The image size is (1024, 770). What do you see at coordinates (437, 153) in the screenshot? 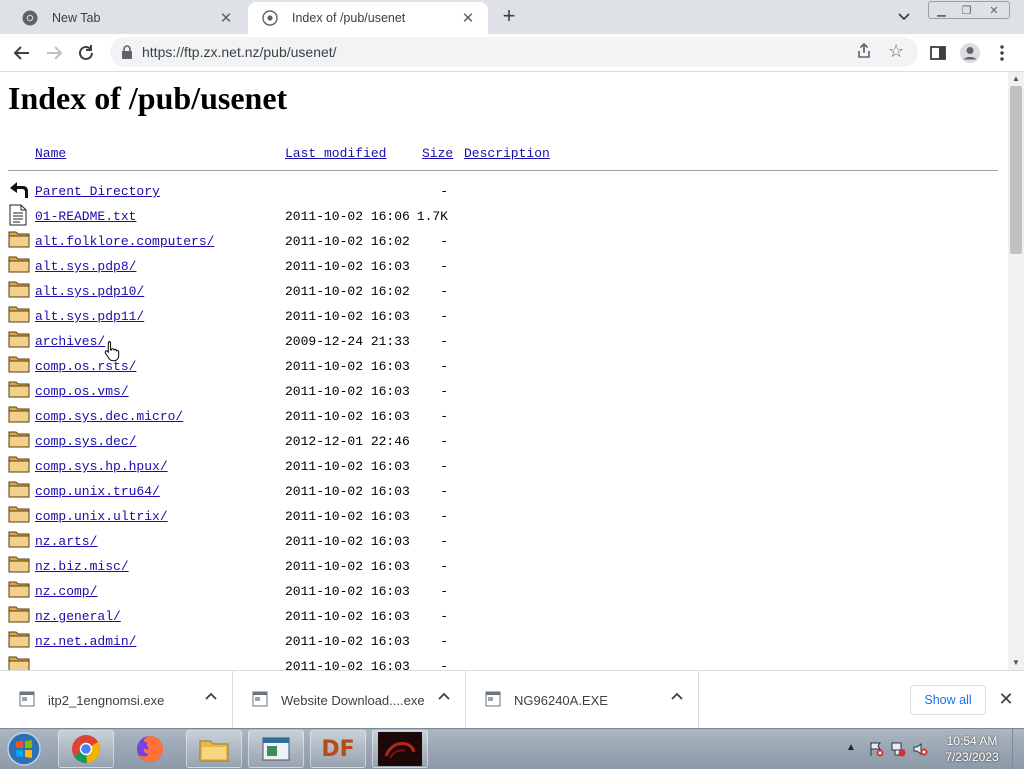
I see `sort-by-size-link: Size` at bounding box center [437, 153].